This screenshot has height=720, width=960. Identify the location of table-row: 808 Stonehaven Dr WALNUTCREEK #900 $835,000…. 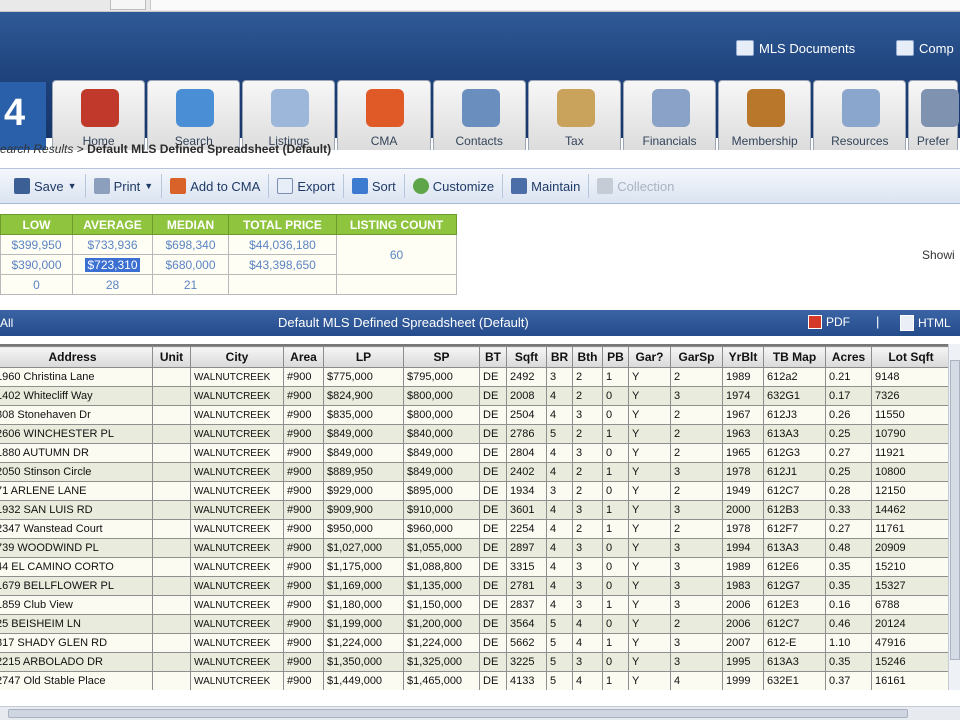
(474, 415).